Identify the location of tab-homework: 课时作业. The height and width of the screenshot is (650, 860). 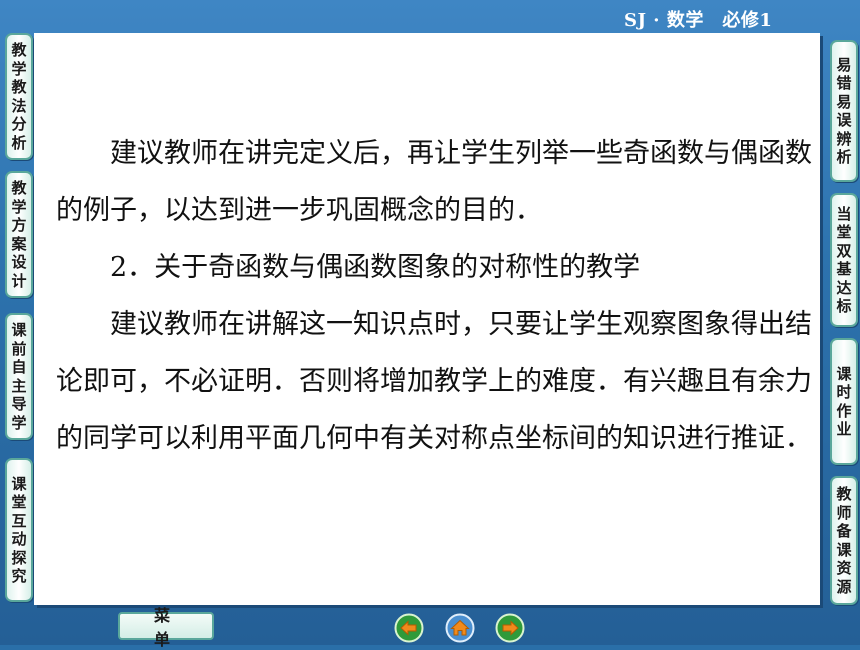
(844, 401).